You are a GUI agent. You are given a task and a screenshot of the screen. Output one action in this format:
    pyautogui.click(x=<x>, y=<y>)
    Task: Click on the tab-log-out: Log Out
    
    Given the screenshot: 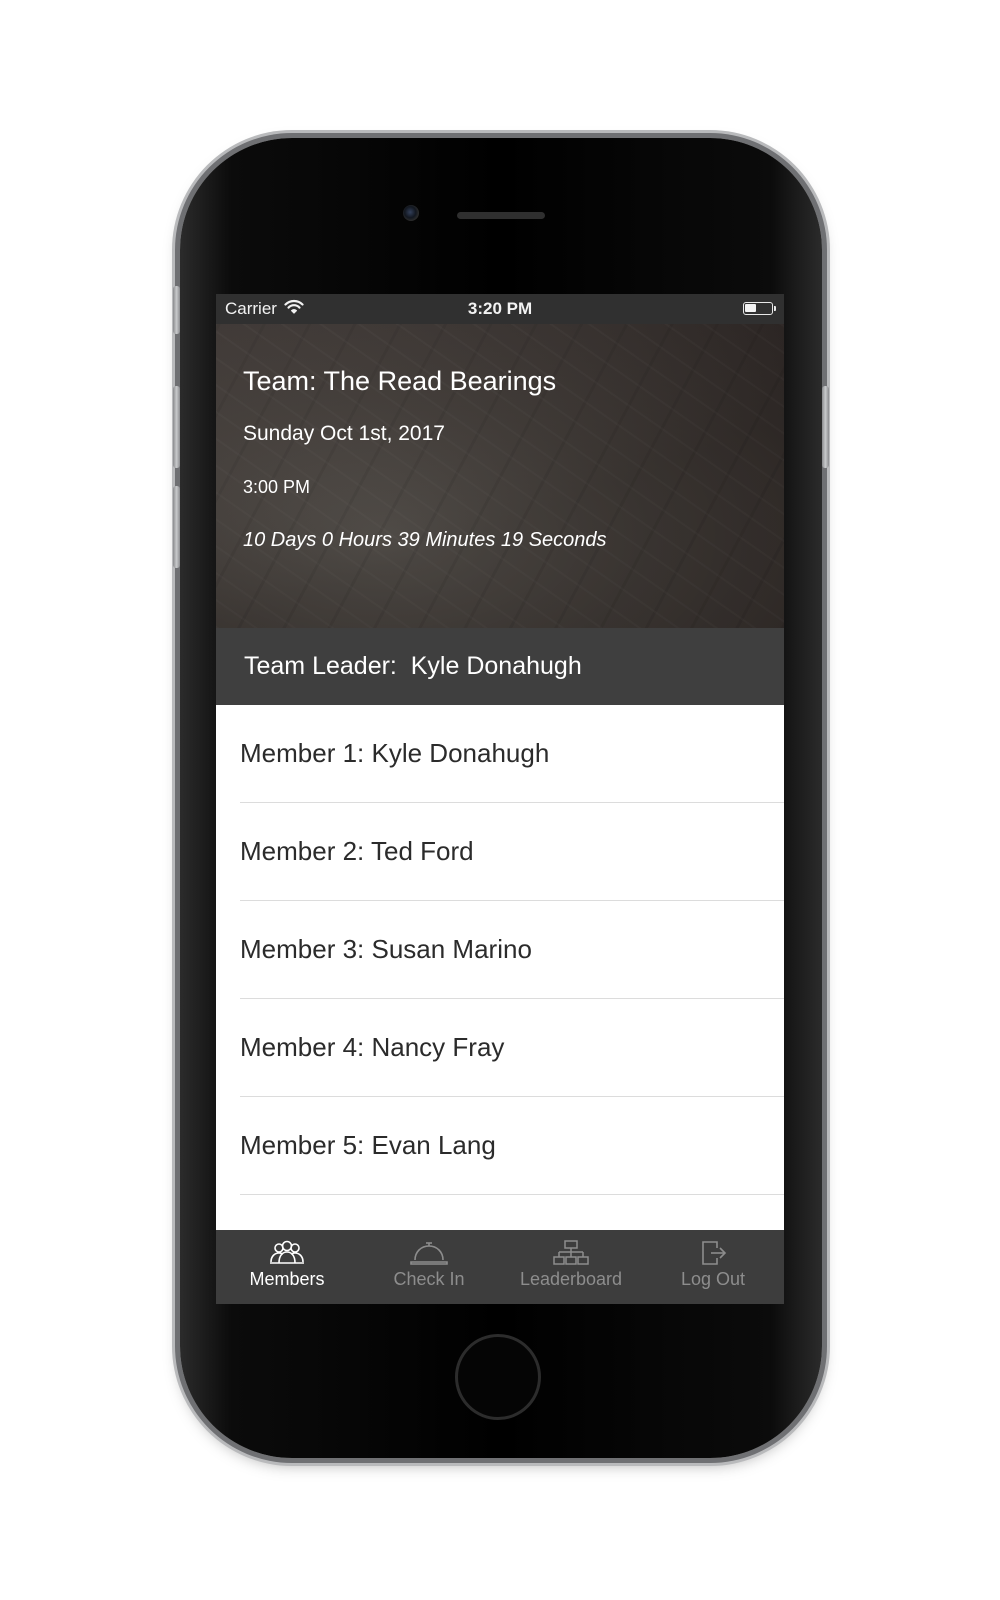 What is the action you would take?
    pyautogui.click(x=713, y=1267)
    